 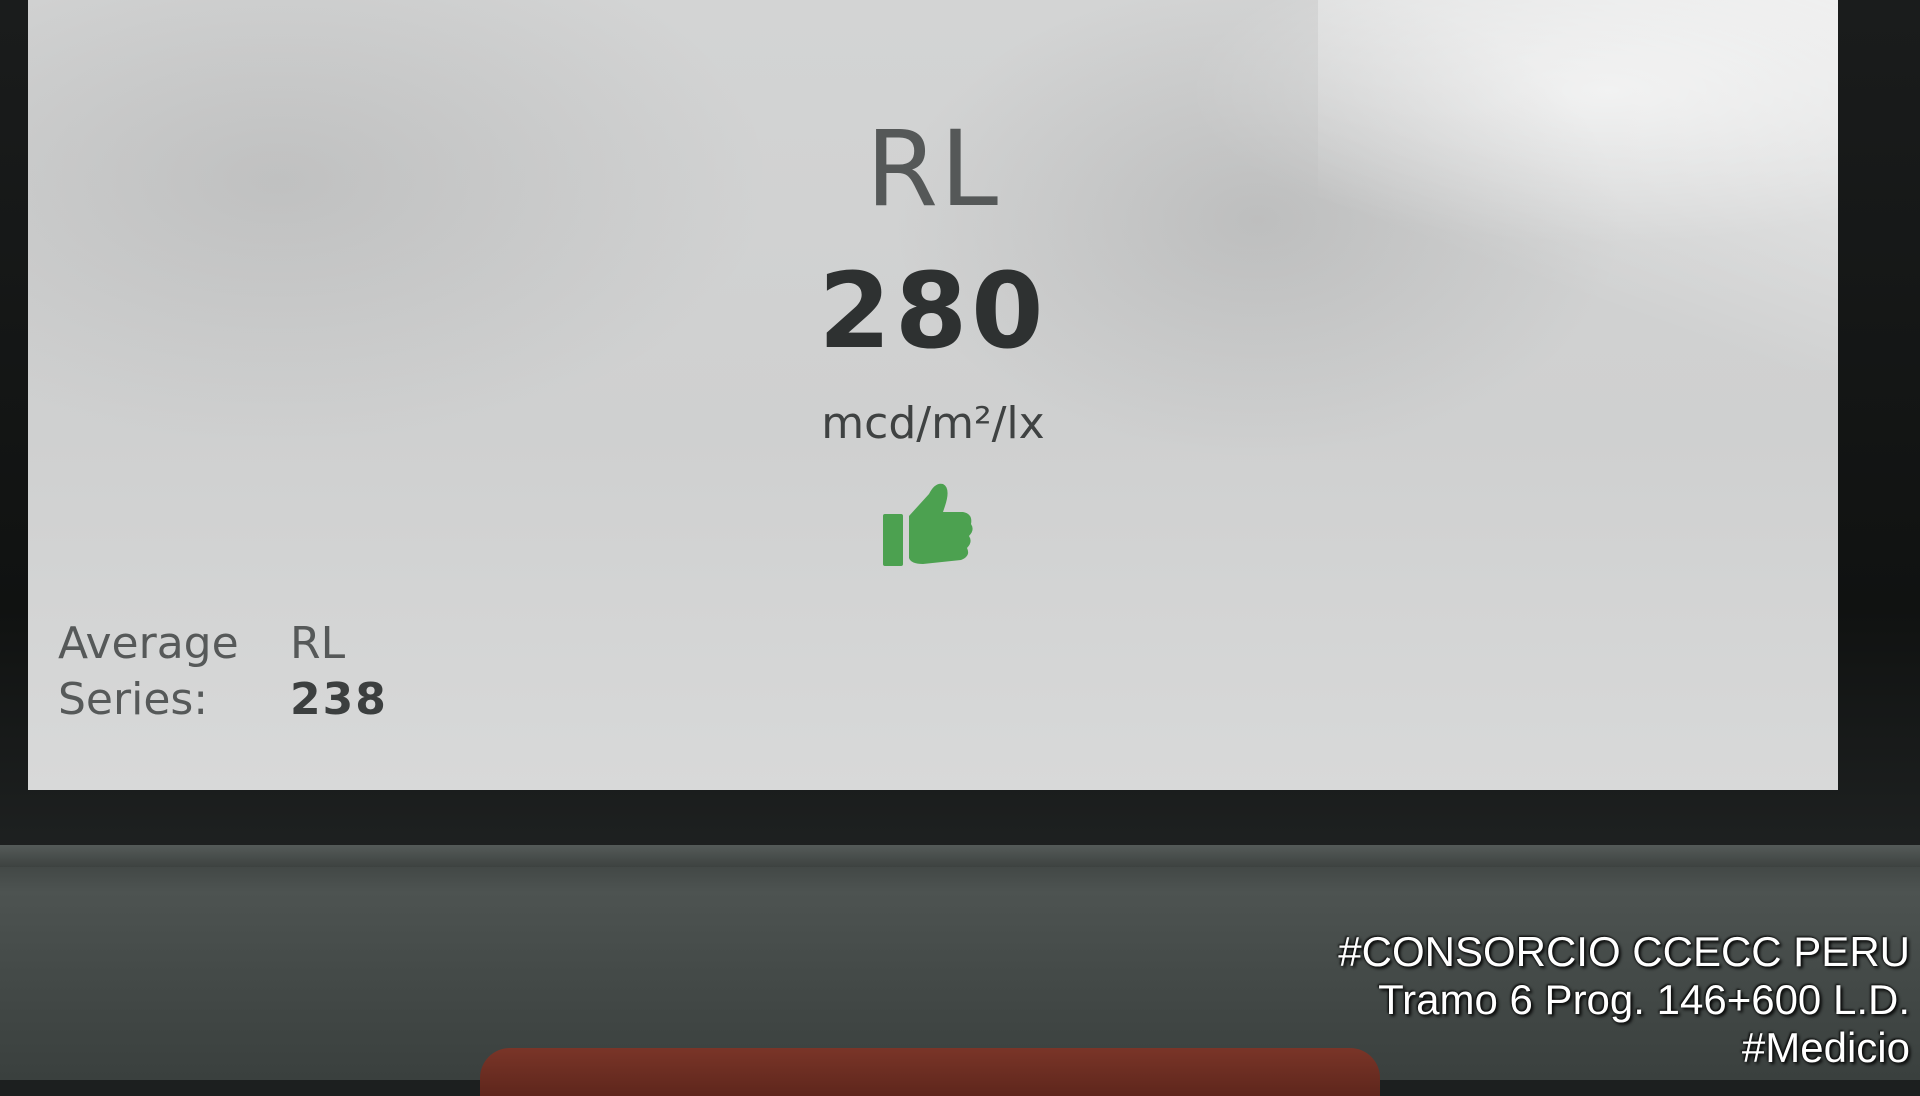 I want to click on watermark-line-1: #CONSORCIO CCECC PERU, so click(x=1624, y=951).